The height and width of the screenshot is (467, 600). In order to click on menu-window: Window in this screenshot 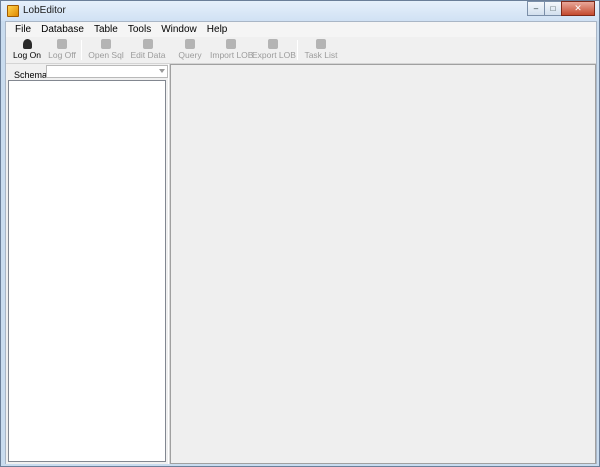, I will do `click(179, 29)`.